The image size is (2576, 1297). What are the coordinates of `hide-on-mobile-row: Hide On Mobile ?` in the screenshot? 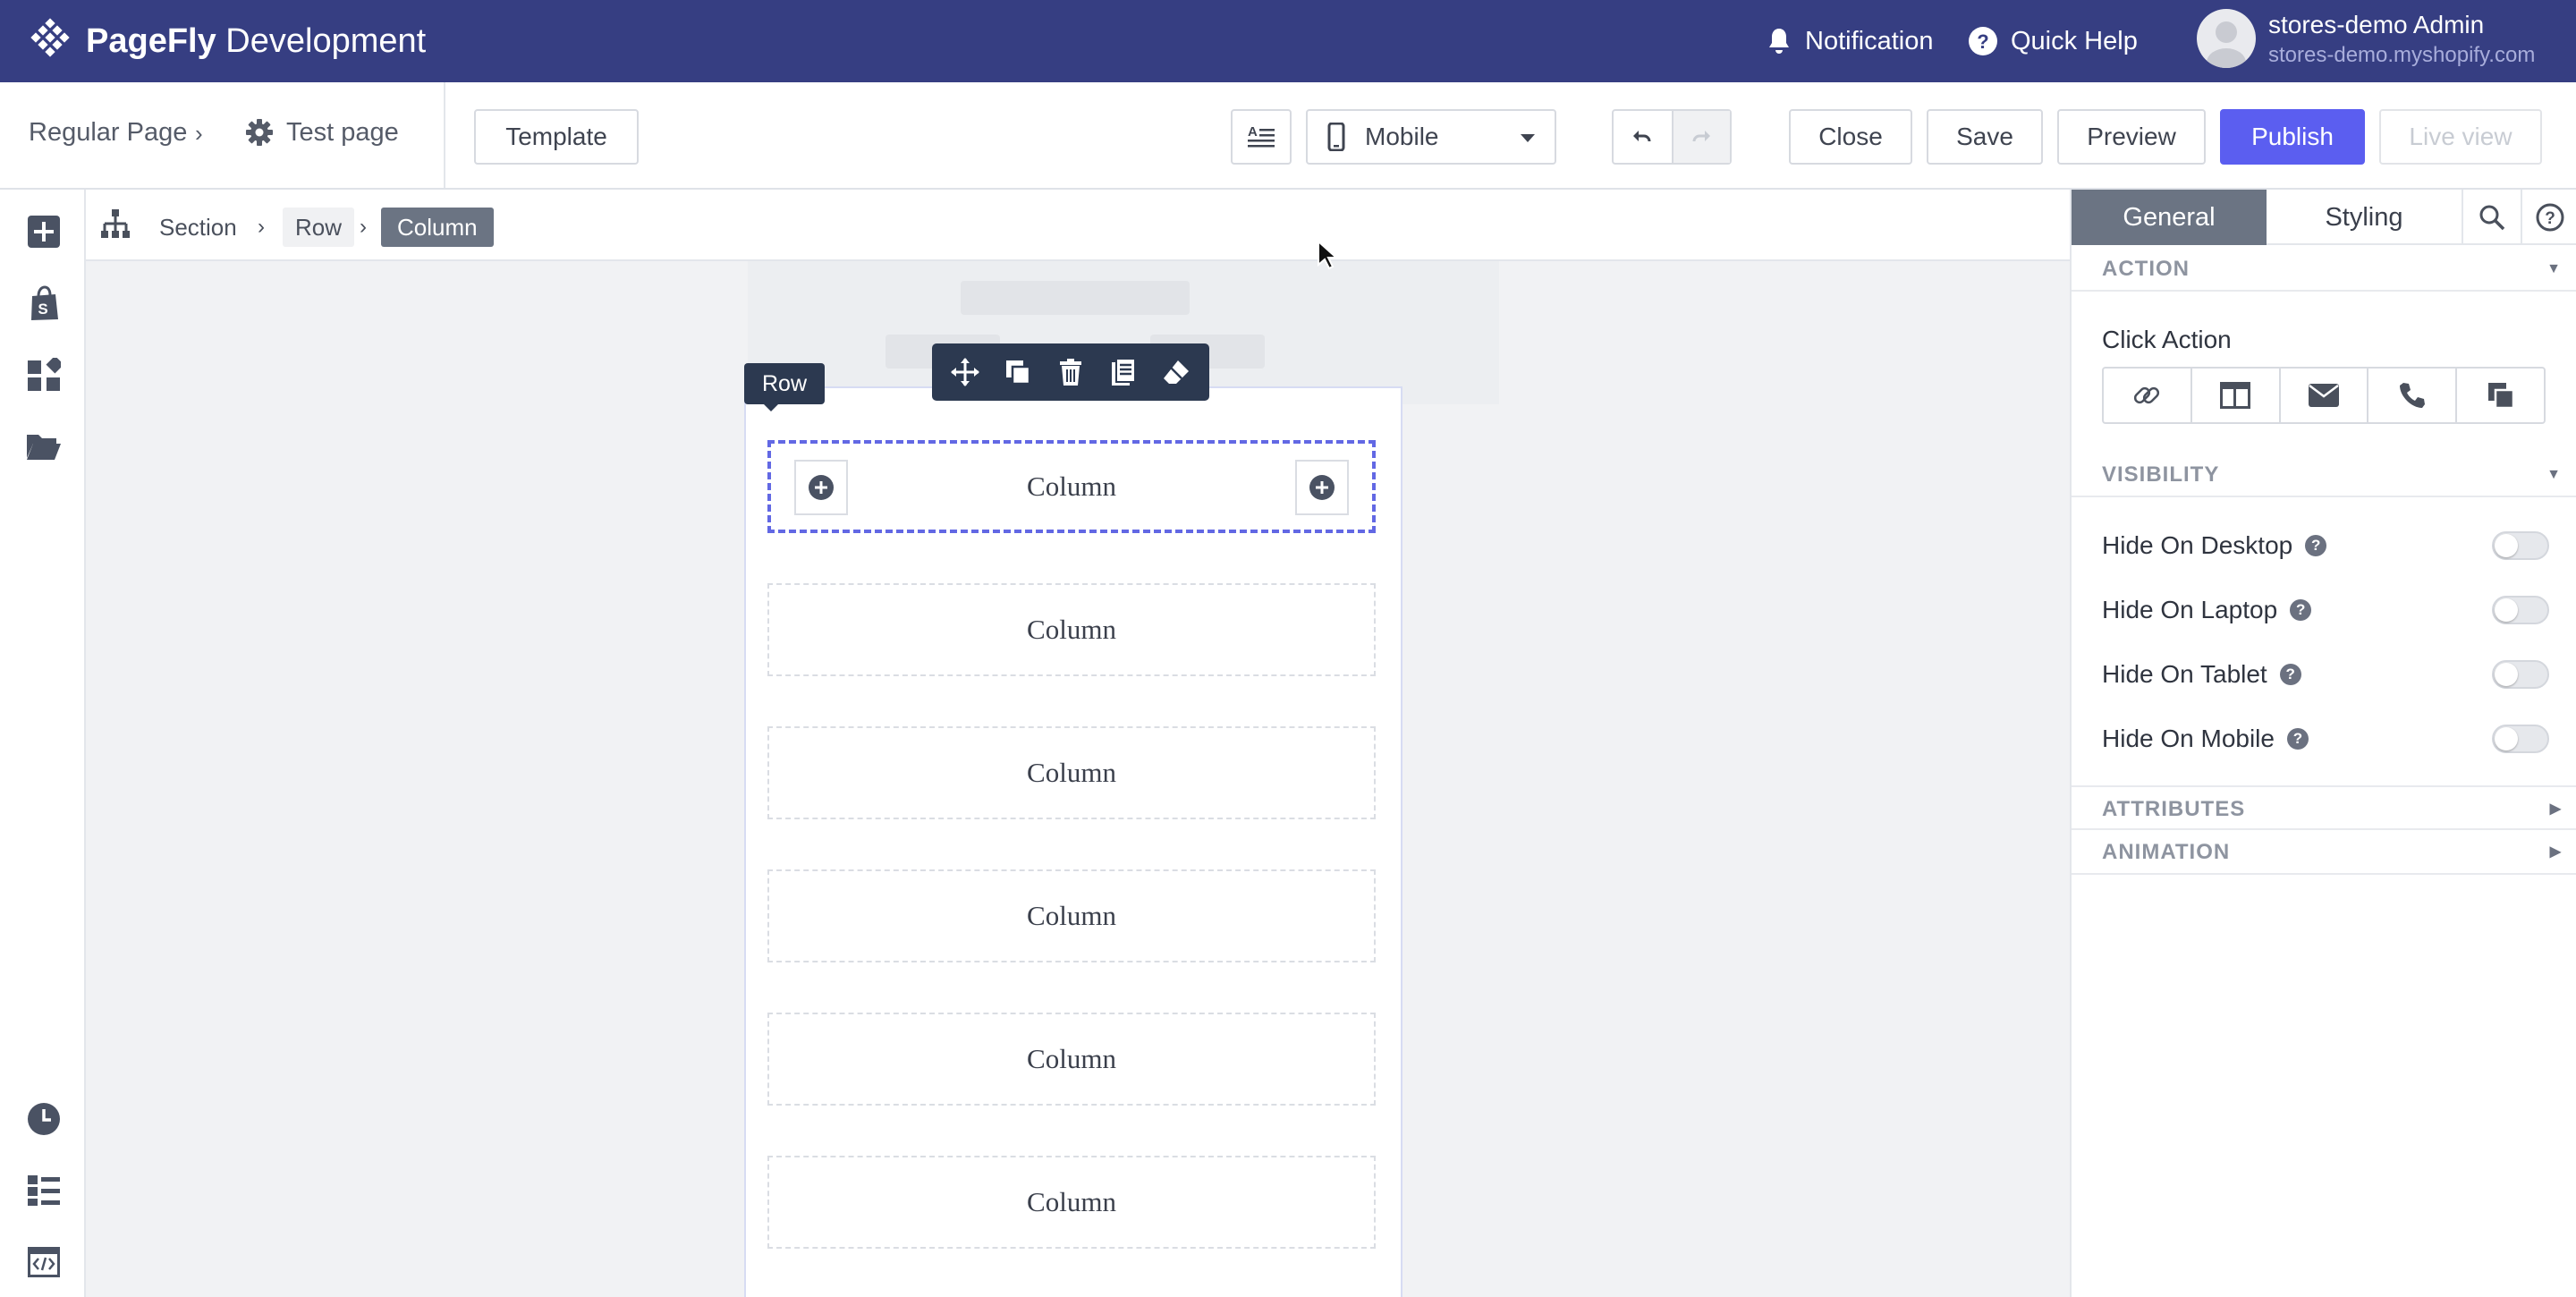 It's located at (2325, 739).